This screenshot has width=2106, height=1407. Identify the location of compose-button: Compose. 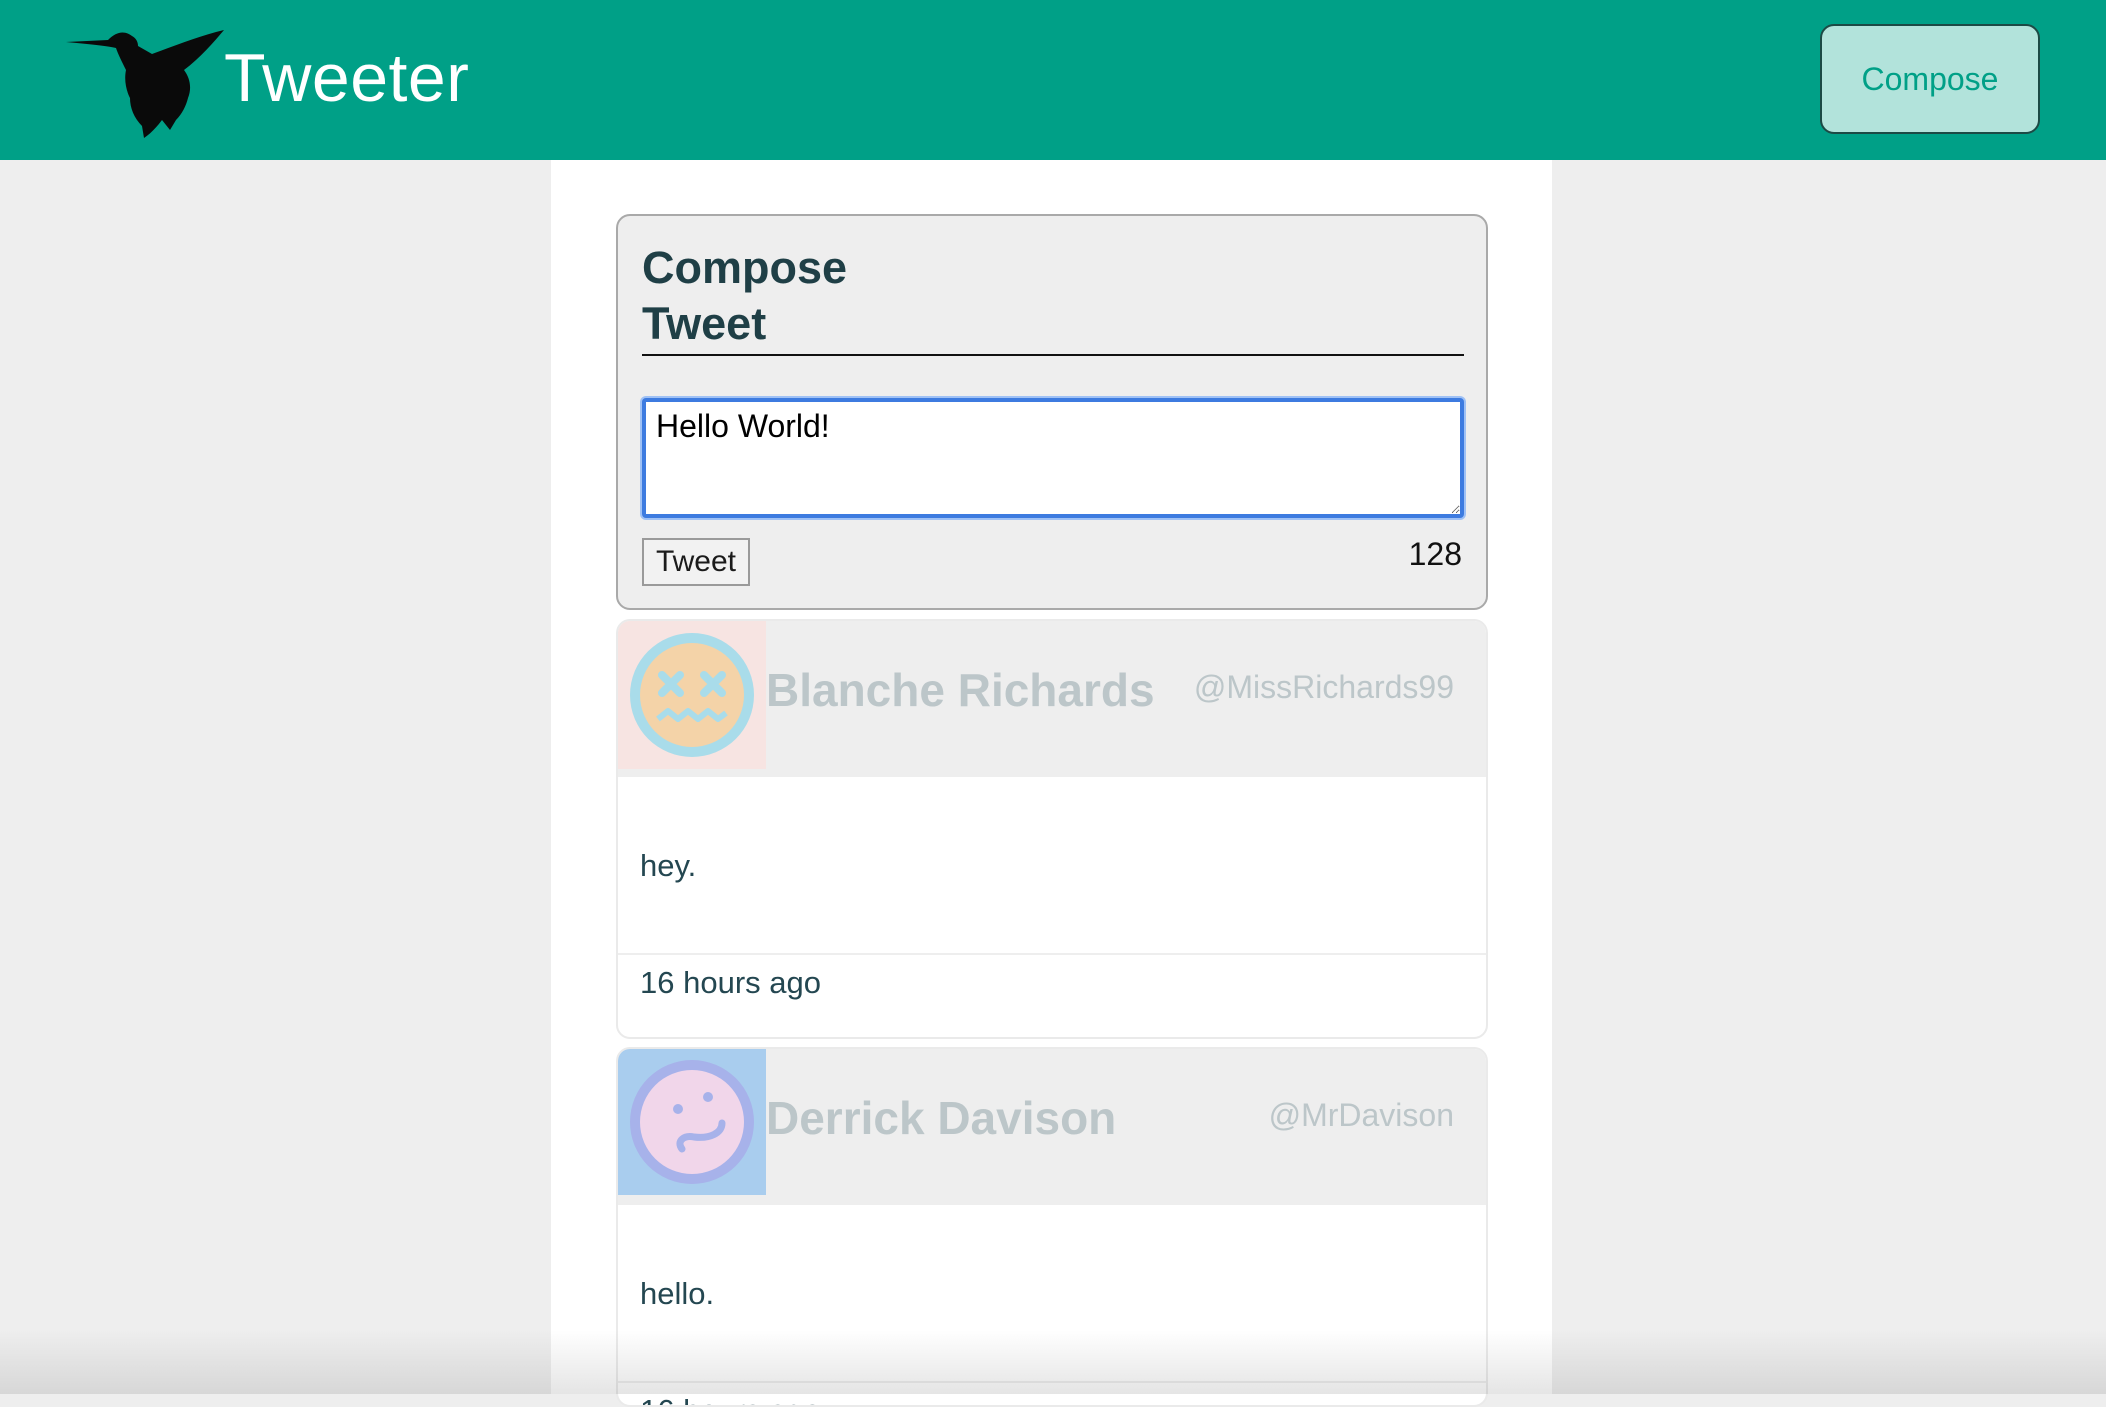
(1930, 79).